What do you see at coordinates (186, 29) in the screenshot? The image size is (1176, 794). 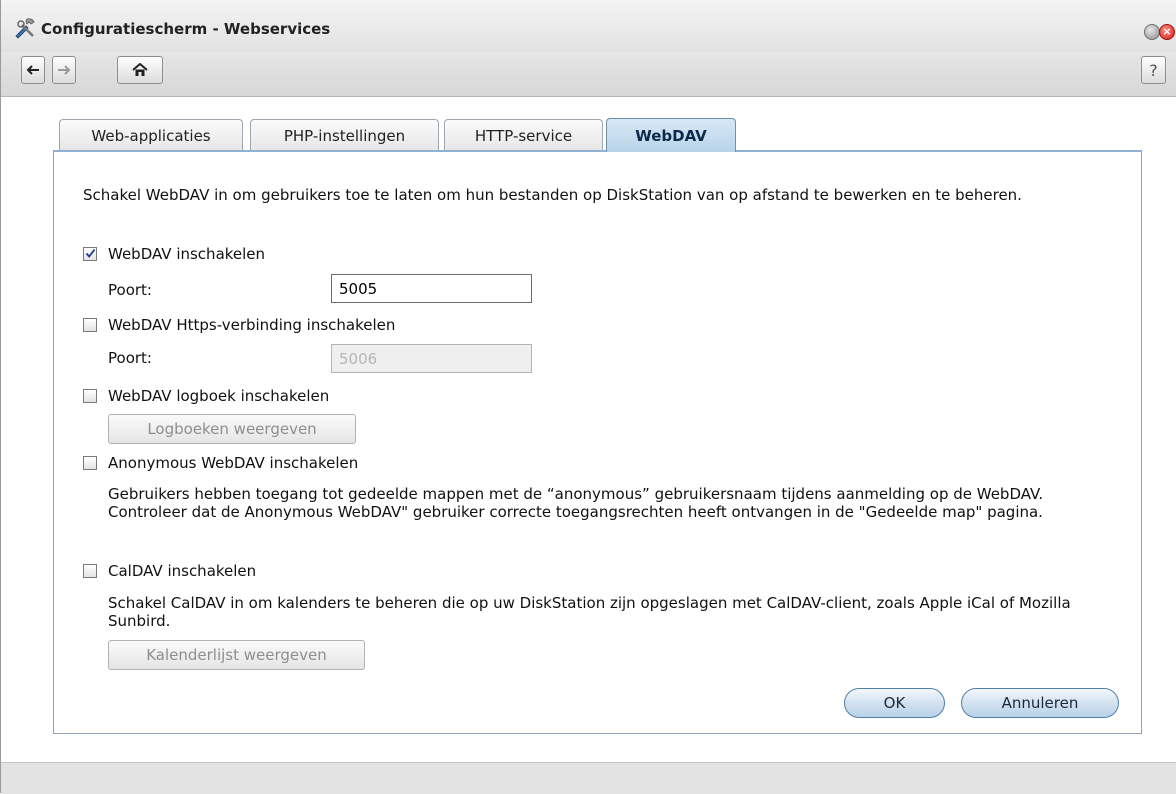 I see `window-title: Configuratiescherm - Webservices` at bounding box center [186, 29].